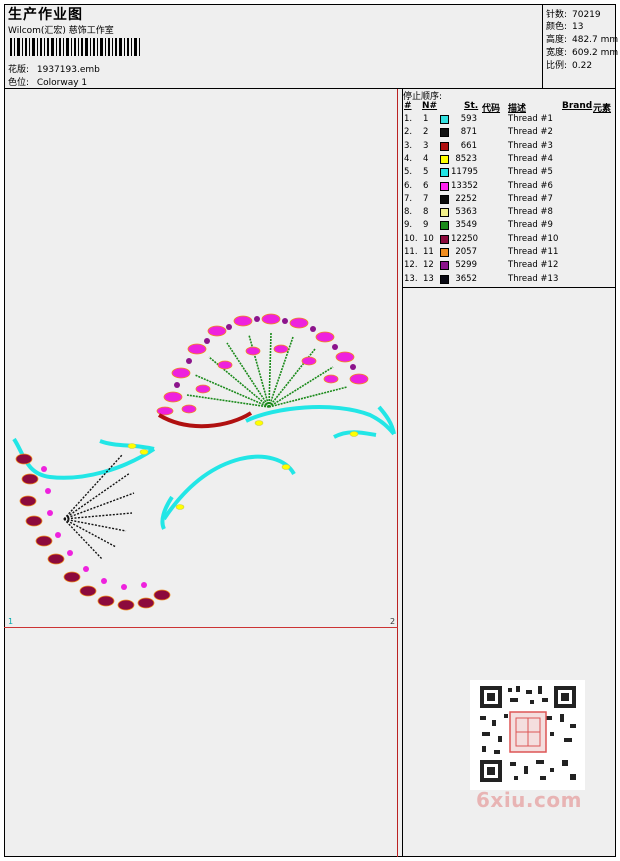  Describe the element at coordinates (533, 265) in the screenshot. I see `thread-description: Thread #12` at that location.